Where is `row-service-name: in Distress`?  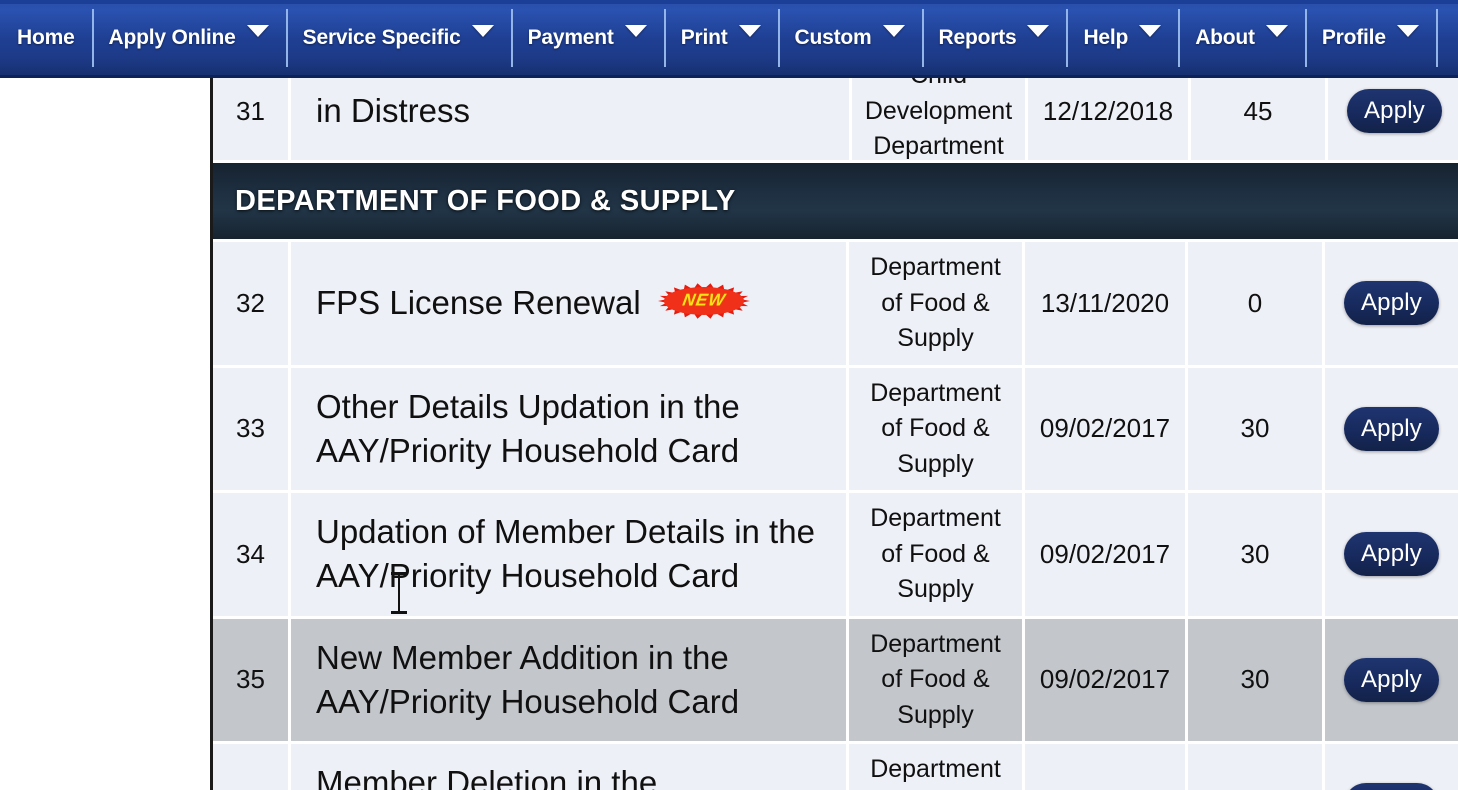 row-service-name: in Distress is located at coordinates (570, 119).